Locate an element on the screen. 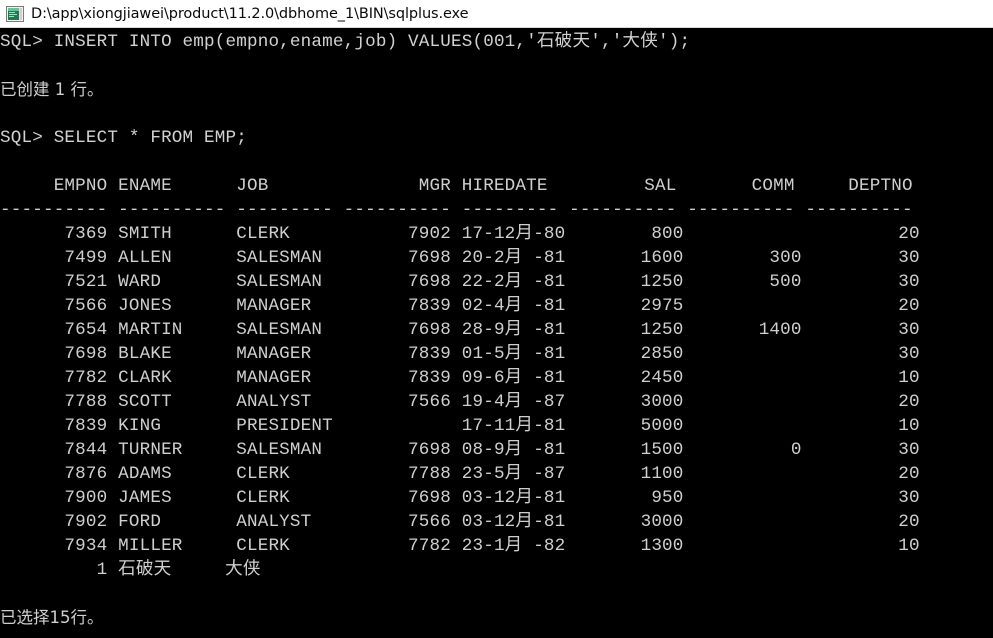 This screenshot has width=993, height=638. table-row: 7876 ADAMS CLERK 7788 23-5月 -87 1100 20 is located at coordinates (460, 474).